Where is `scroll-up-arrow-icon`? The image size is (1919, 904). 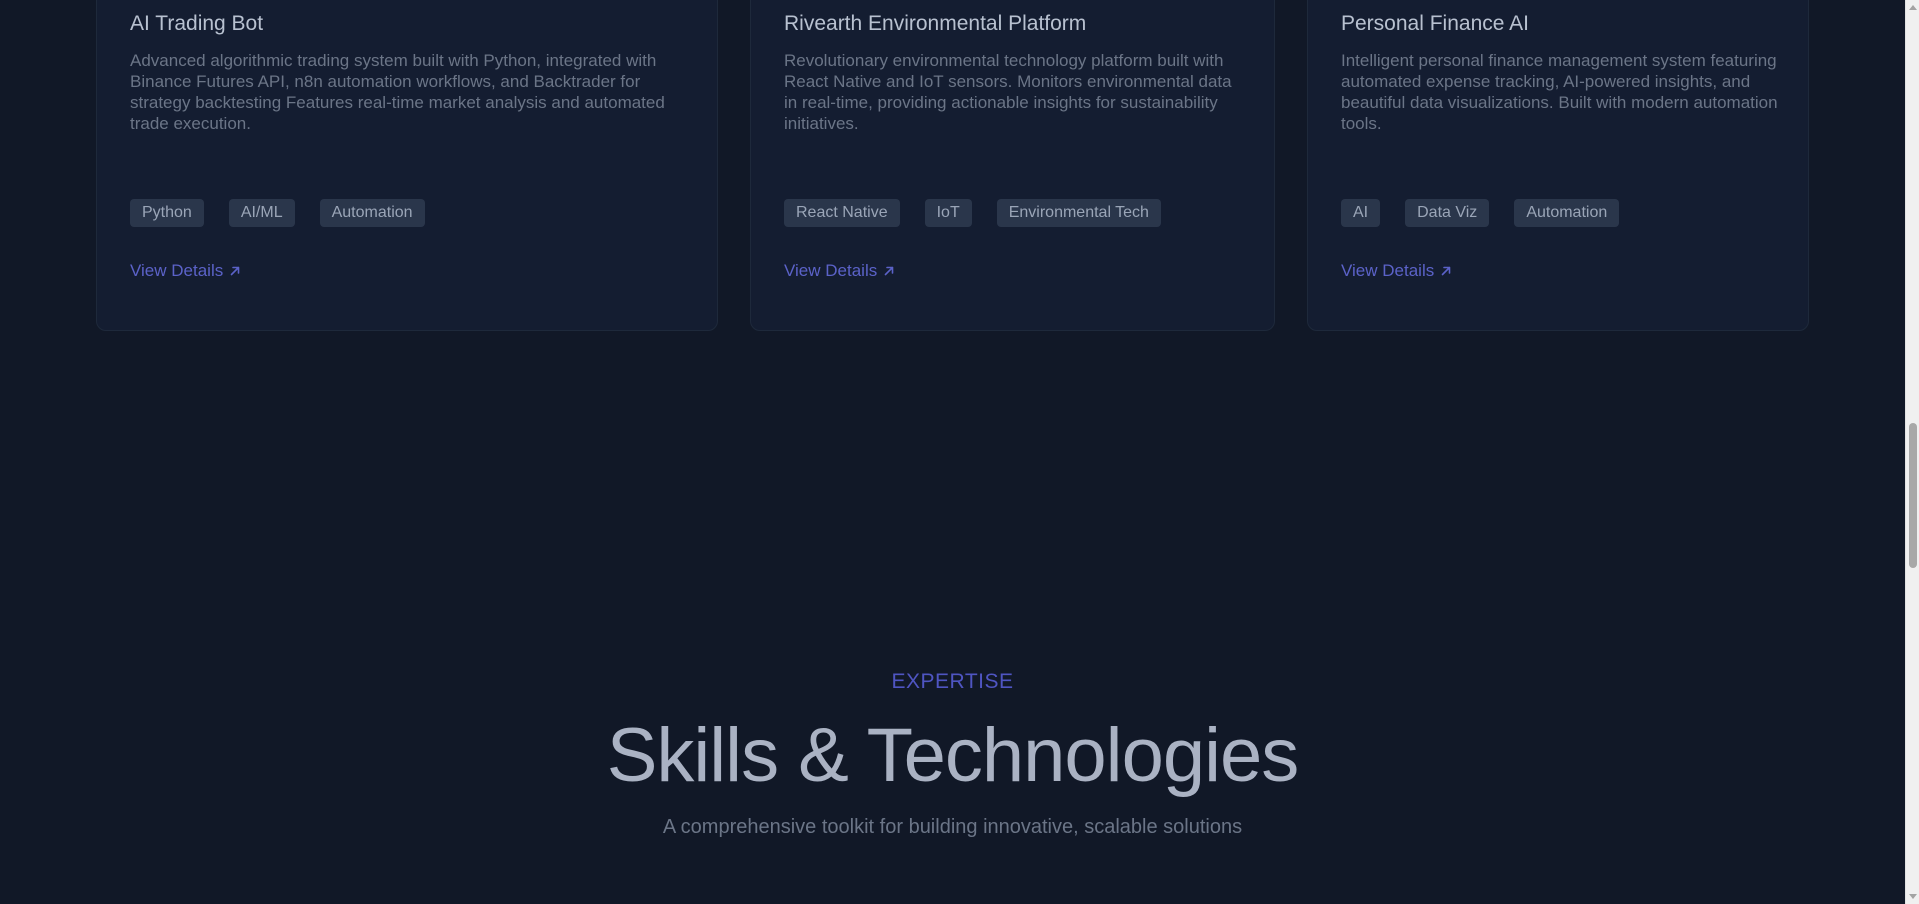 scroll-up-arrow-icon is located at coordinates (1912, 7).